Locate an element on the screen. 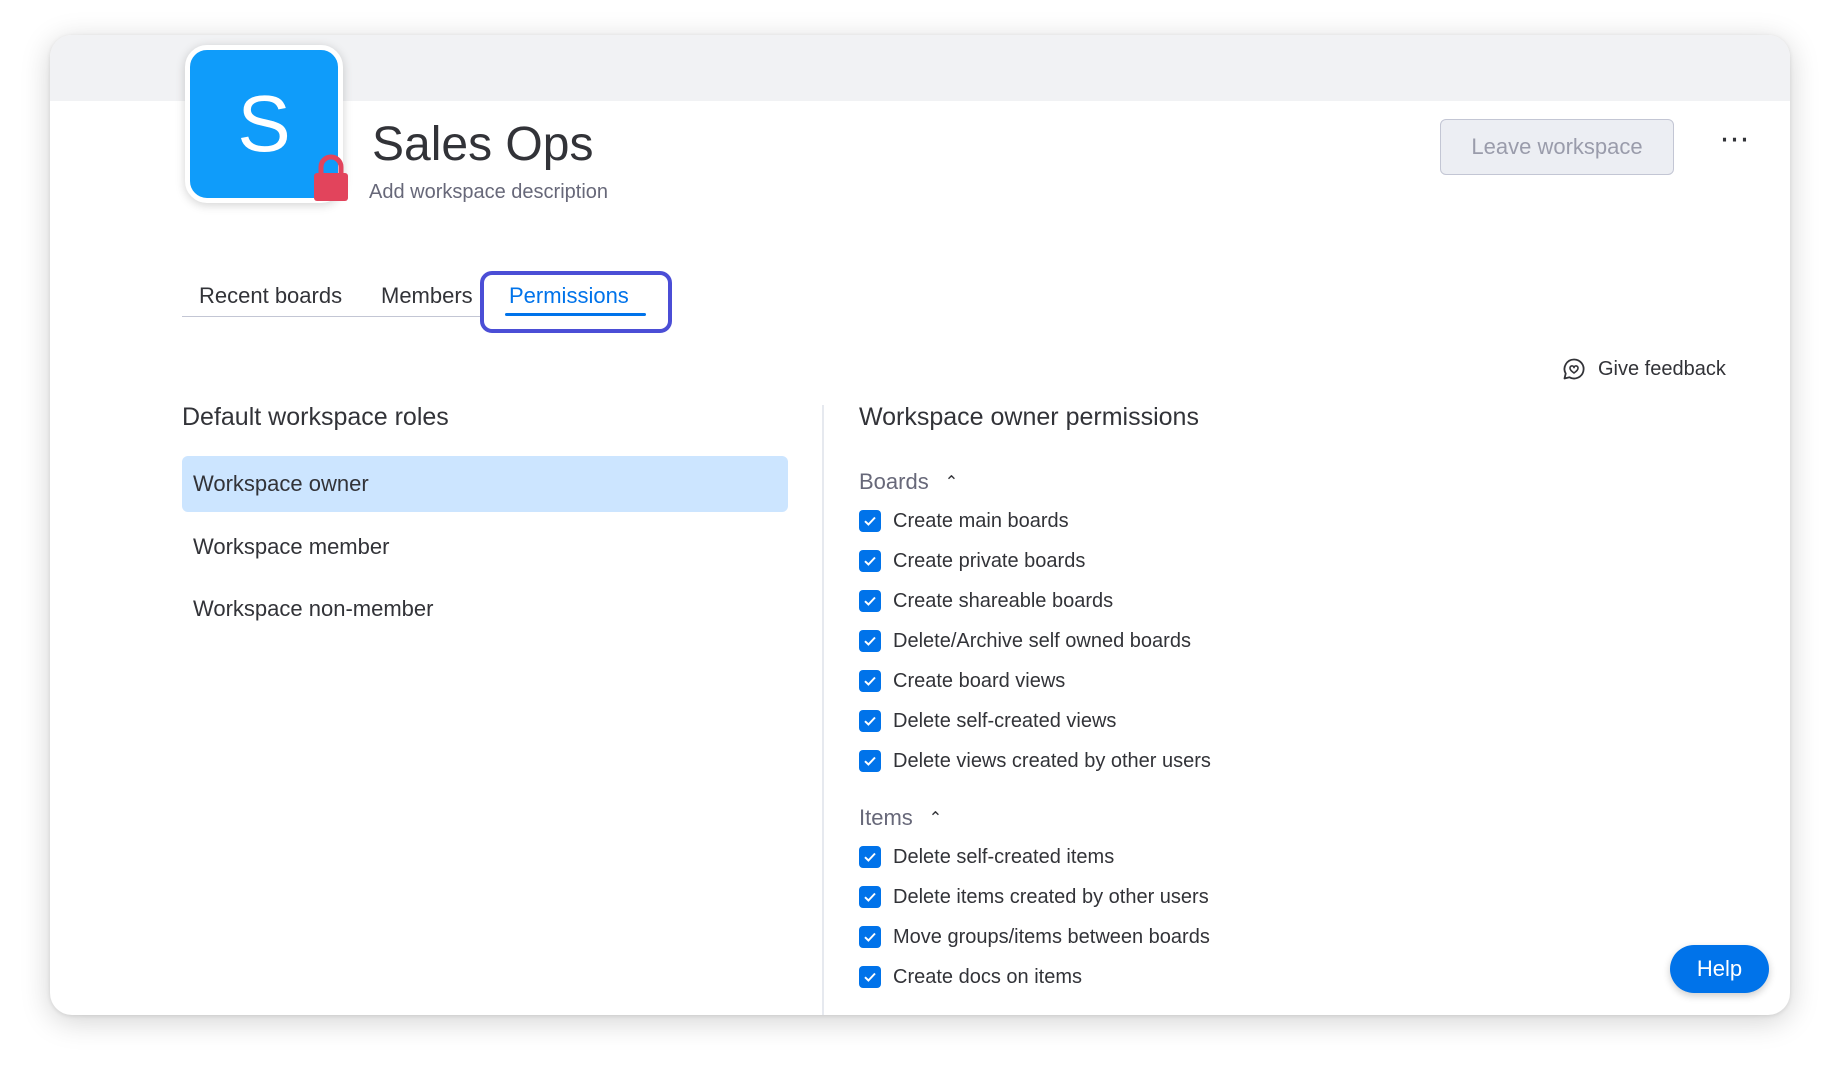 Image resolution: width=1840 pixels, height=1065 pixels. section-boards: Boards ⌃ is located at coordinates (908, 482).